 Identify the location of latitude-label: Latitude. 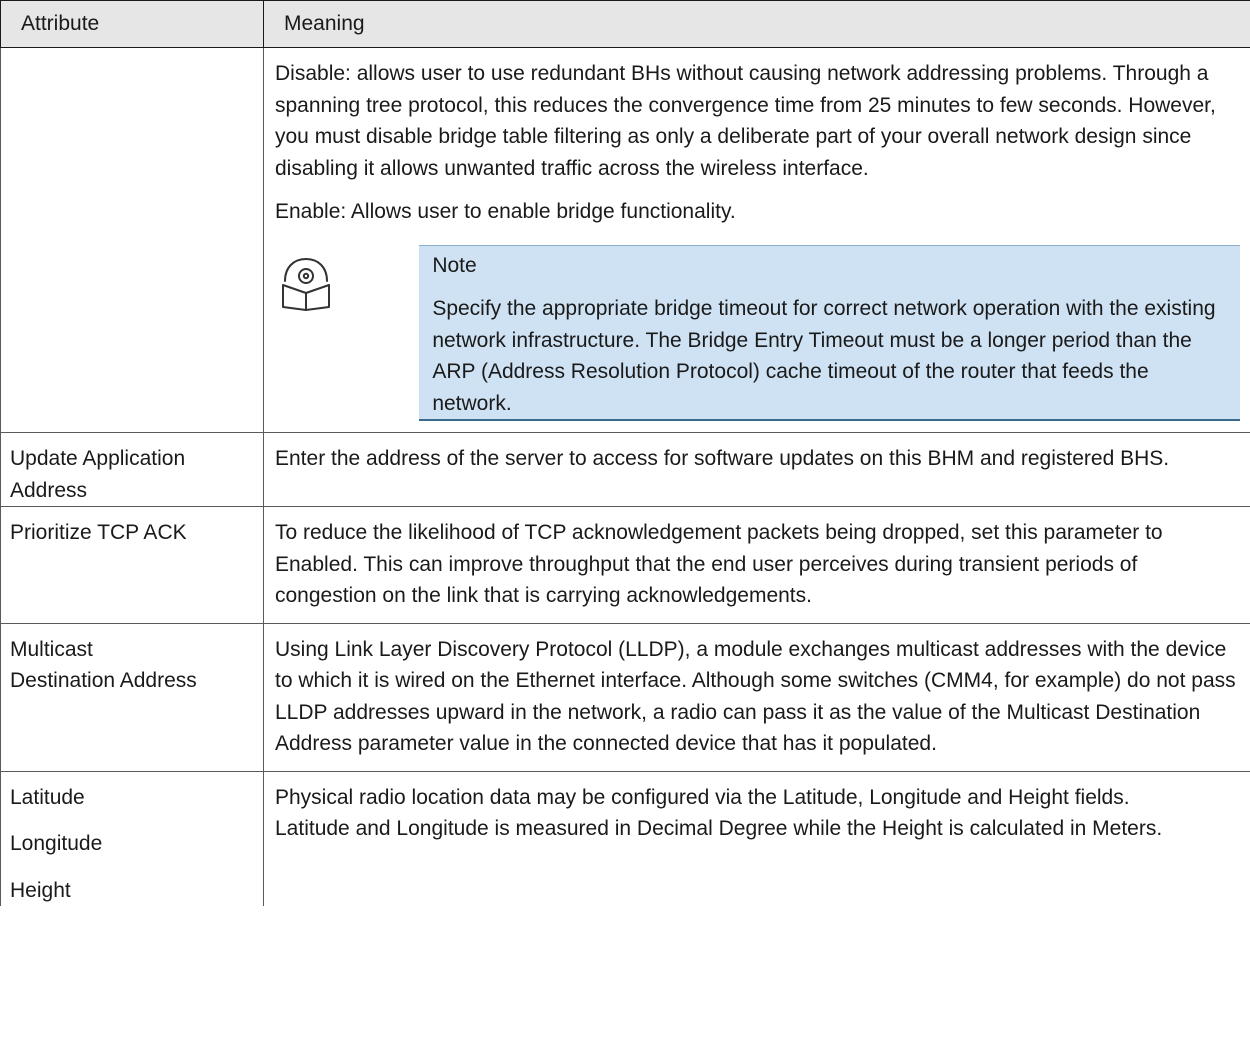
(47, 797).